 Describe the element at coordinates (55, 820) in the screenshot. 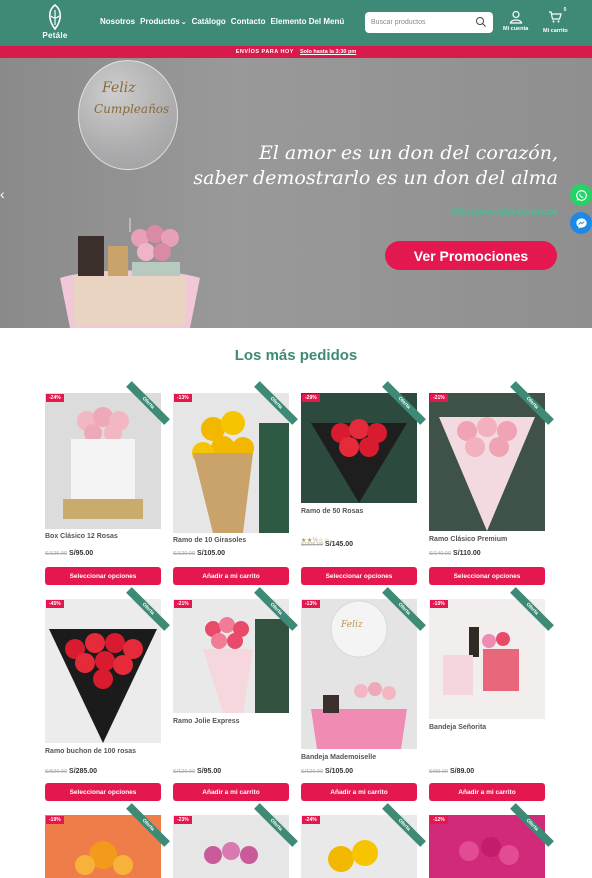

I see `discount-badge: -19%` at that location.